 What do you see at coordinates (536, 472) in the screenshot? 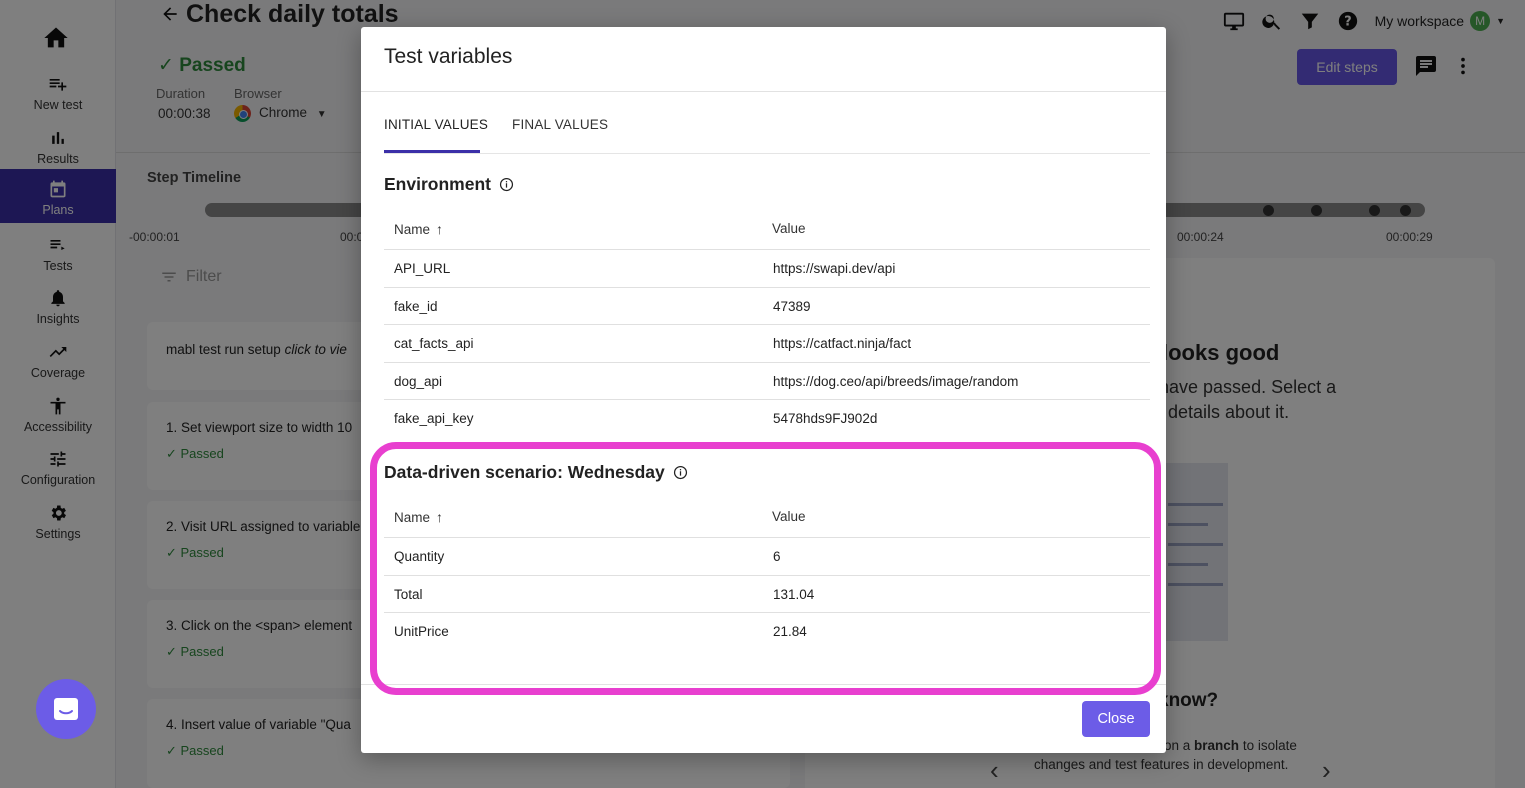
I see `scenario-section-title: Data-driven scenario: Wednesday` at bounding box center [536, 472].